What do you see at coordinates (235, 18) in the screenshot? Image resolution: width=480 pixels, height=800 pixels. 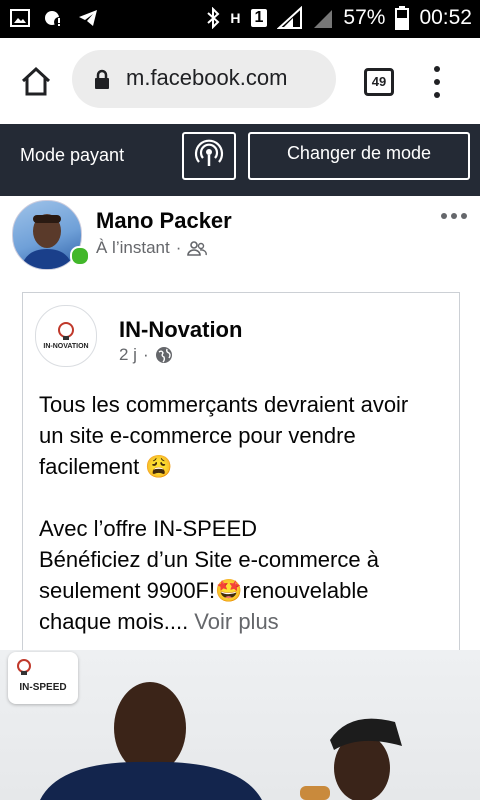 I see `data-type-label: H` at bounding box center [235, 18].